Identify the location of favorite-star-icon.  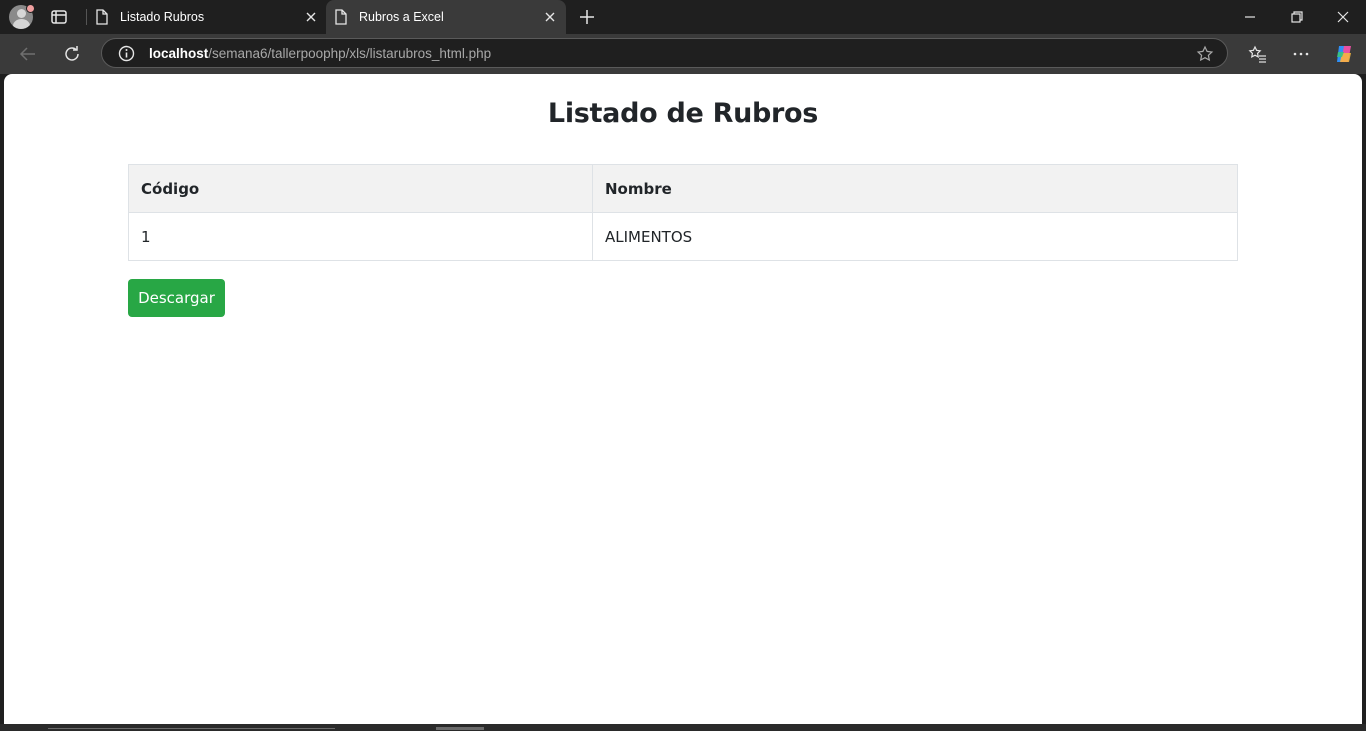
(1205, 54).